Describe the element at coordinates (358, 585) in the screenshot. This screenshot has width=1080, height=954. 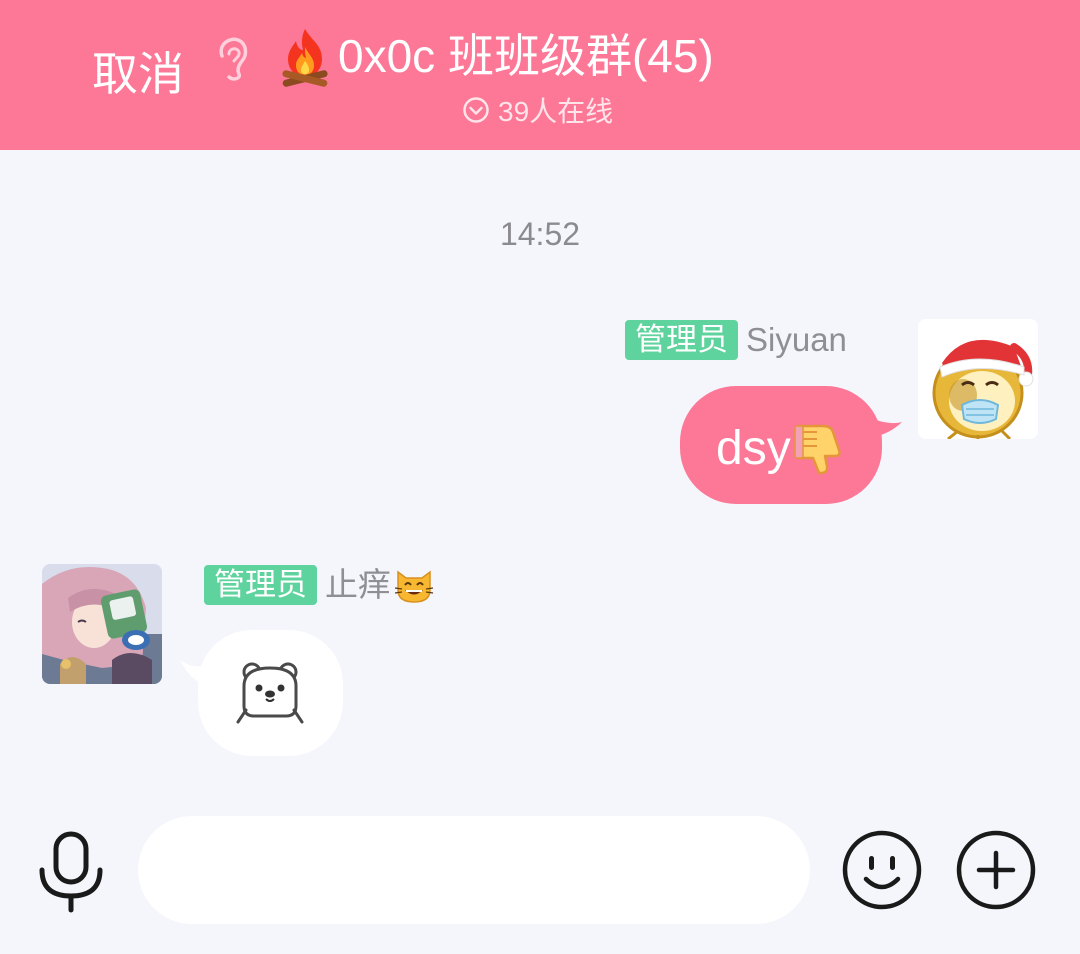
I see `sender-name: 止痒` at that location.